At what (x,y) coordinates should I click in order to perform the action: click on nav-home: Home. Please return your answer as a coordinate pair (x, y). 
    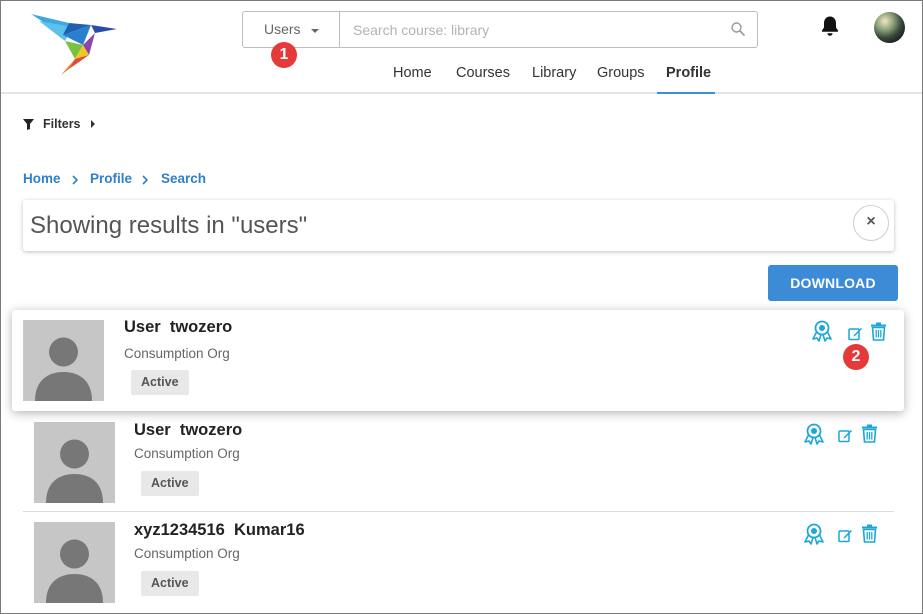
    Looking at the image, I should click on (412, 73).